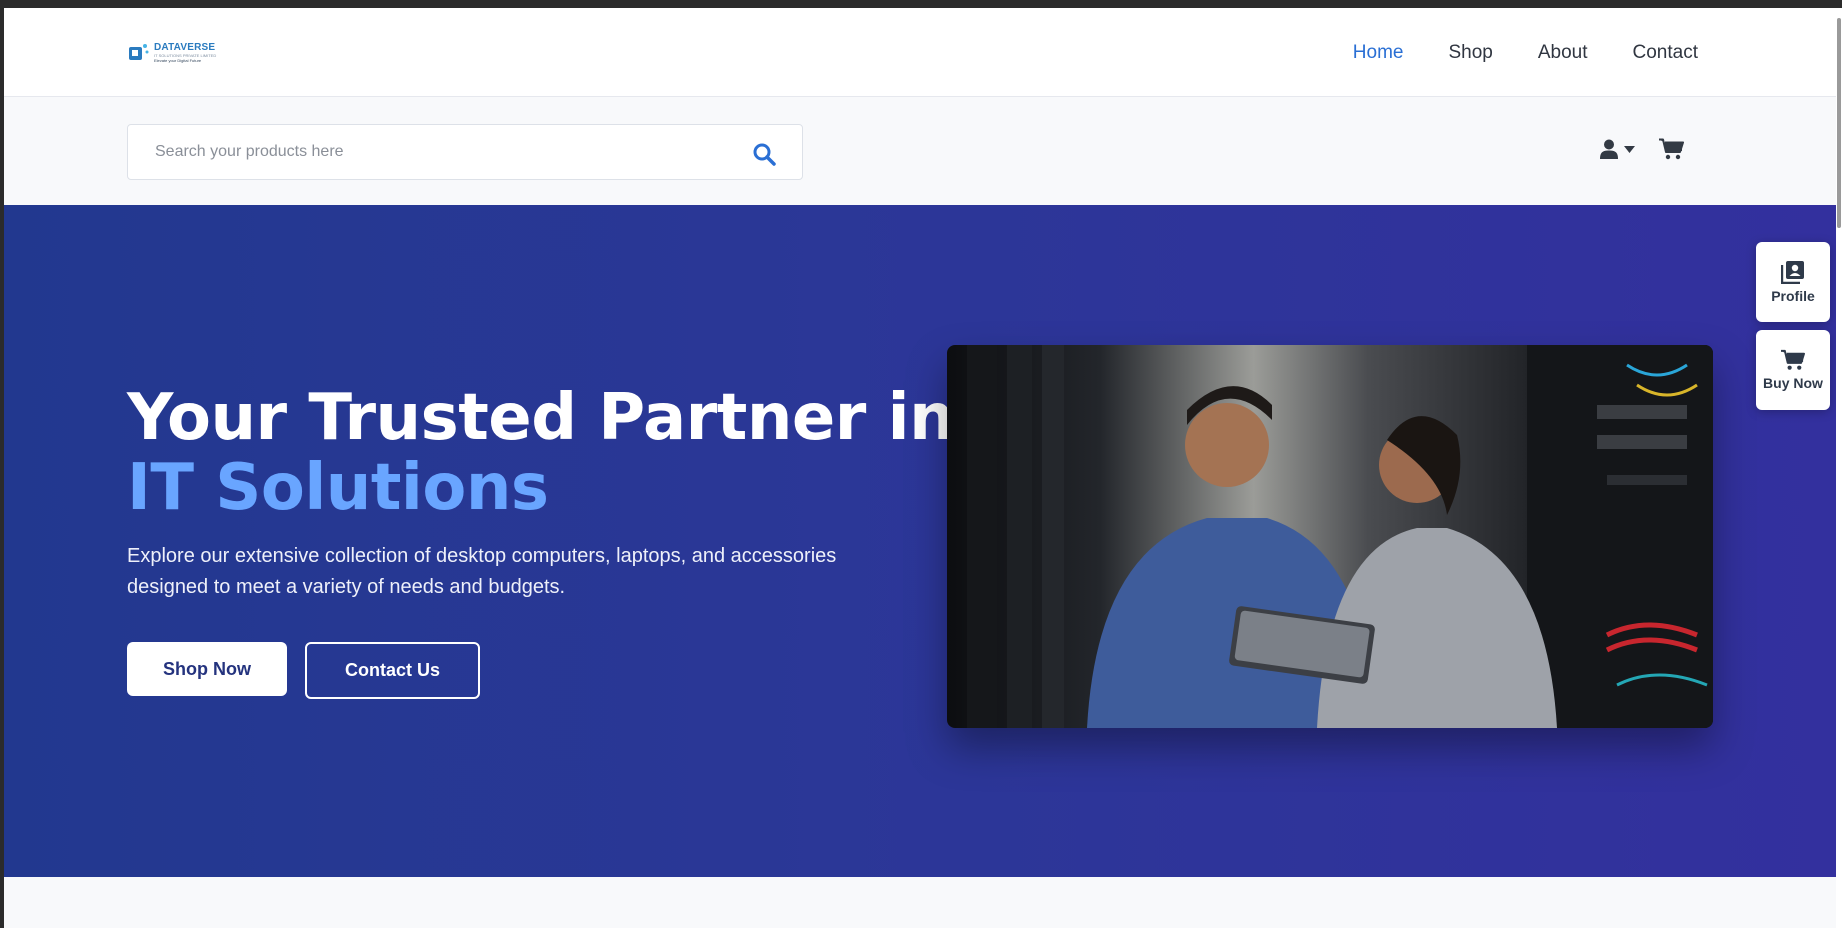 The image size is (1842, 928). What do you see at coordinates (1470, 53) in the screenshot?
I see `nav-shop-link: Shop` at bounding box center [1470, 53].